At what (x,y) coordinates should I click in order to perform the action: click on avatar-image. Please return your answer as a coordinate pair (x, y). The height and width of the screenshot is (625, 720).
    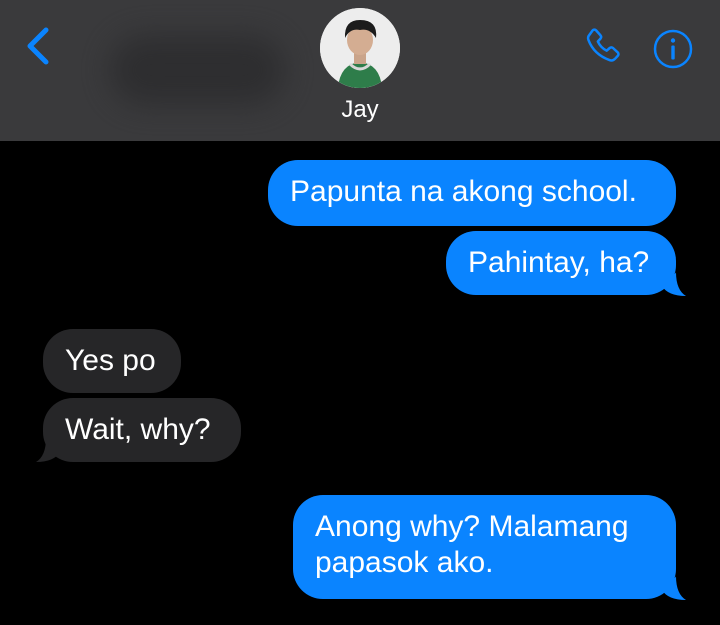
    Looking at the image, I should click on (360, 48).